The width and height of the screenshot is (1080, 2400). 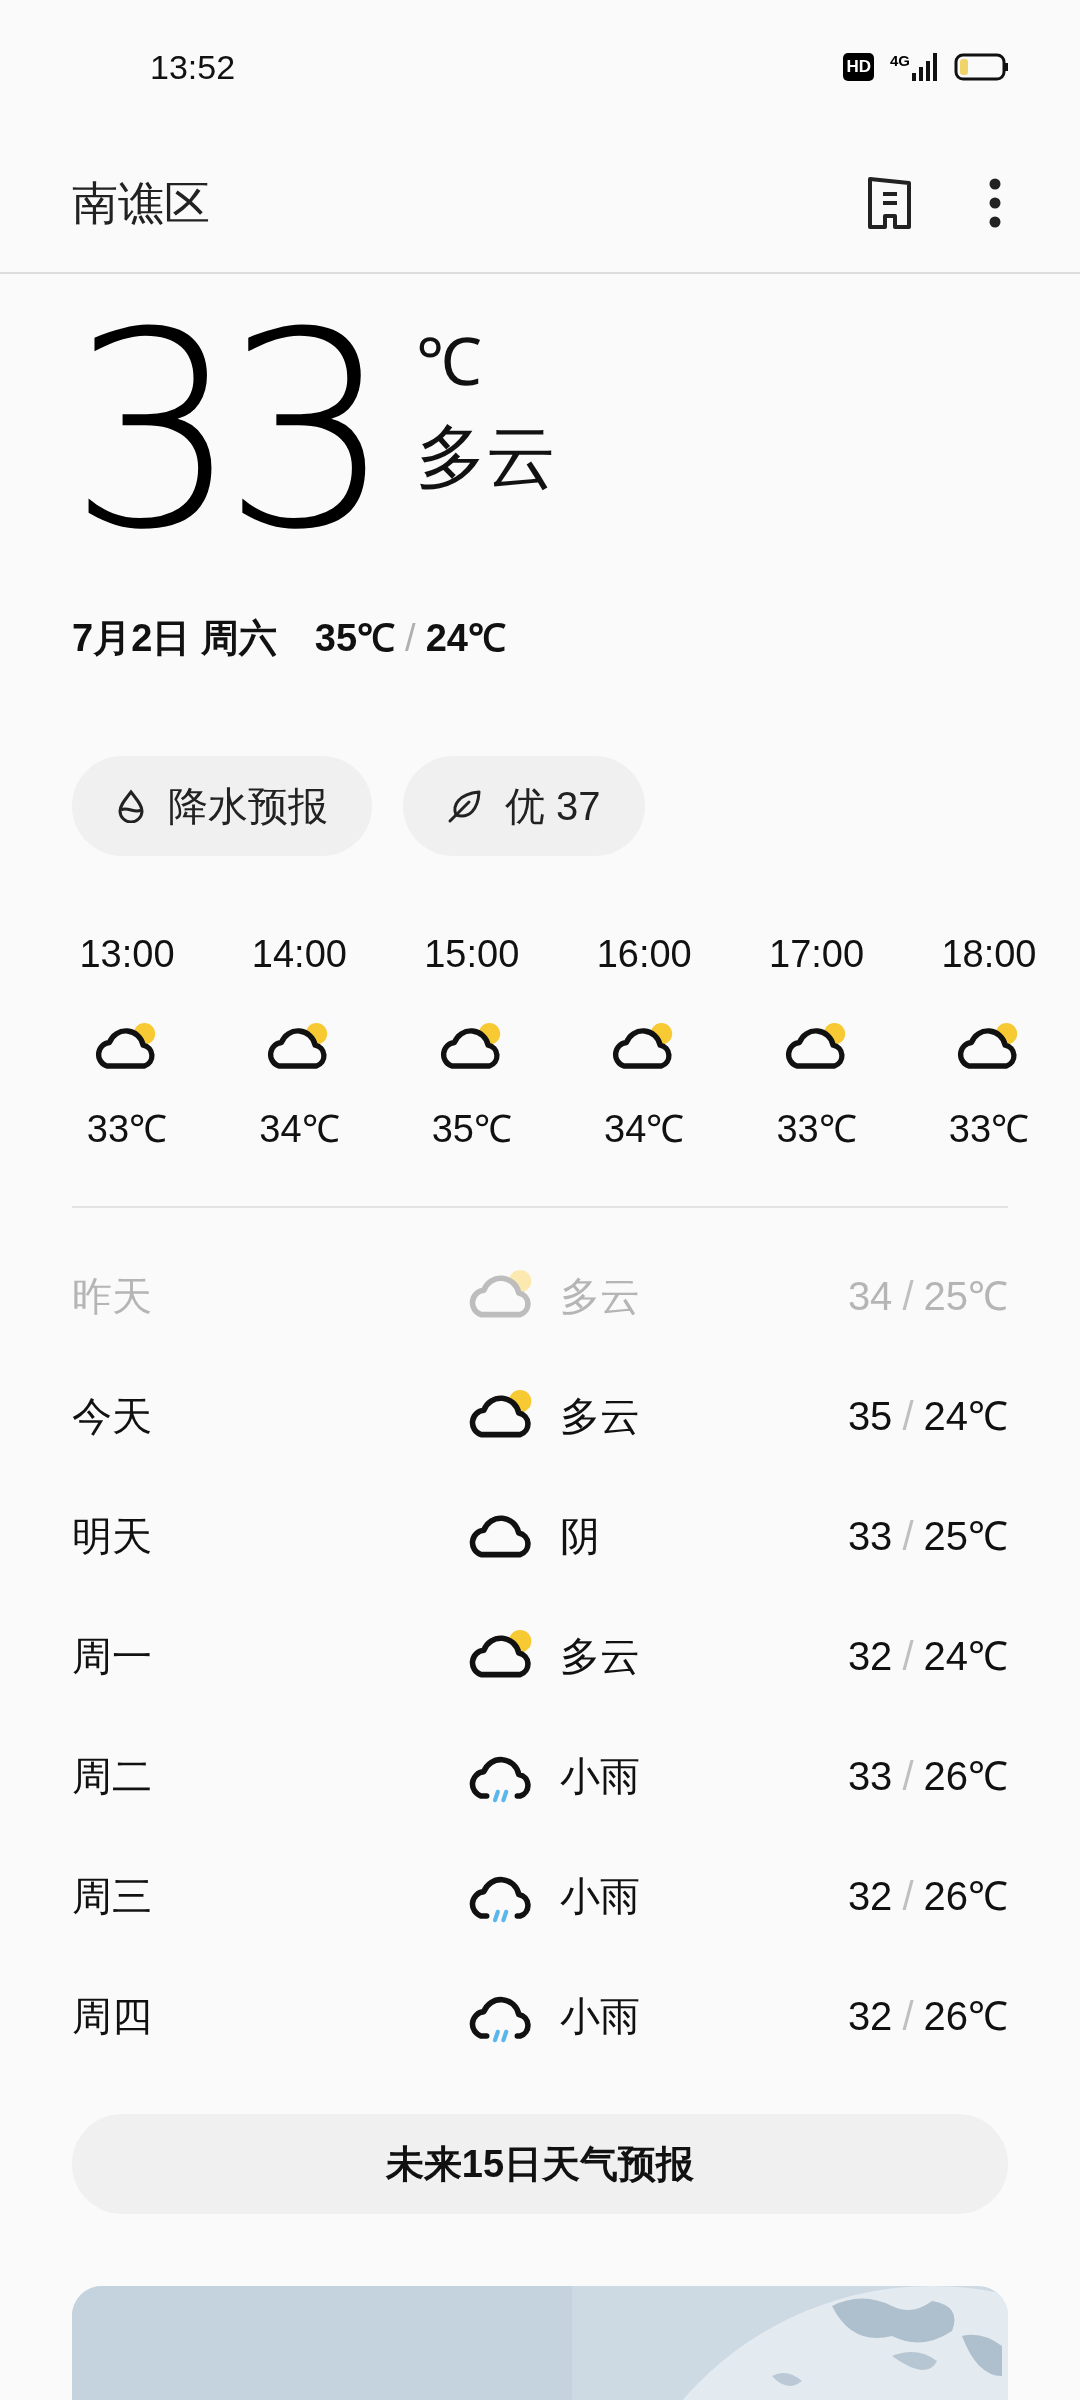 I want to click on signal-indicator: 4G, so click(x=914, y=67).